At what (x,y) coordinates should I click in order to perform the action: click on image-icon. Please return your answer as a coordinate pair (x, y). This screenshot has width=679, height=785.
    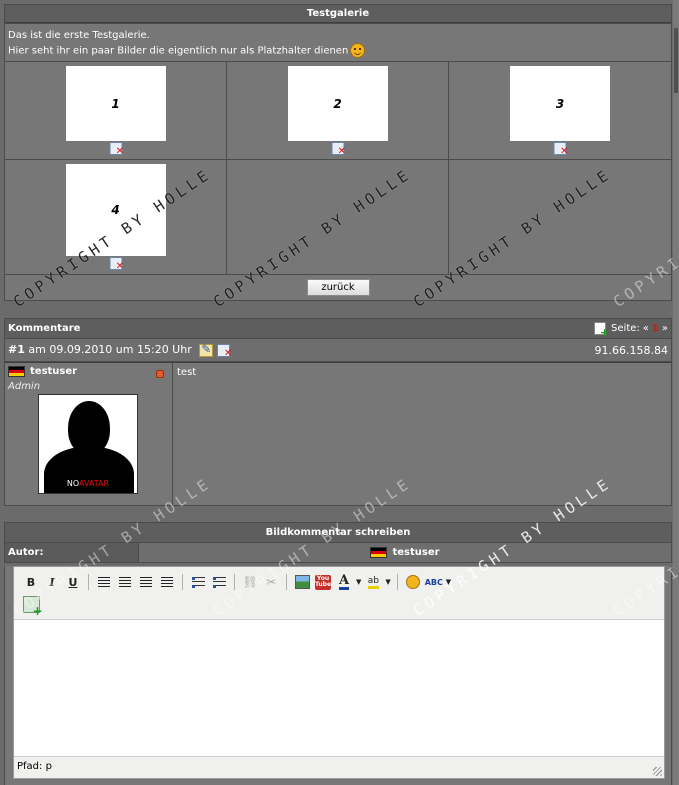
    Looking at the image, I should click on (302, 582).